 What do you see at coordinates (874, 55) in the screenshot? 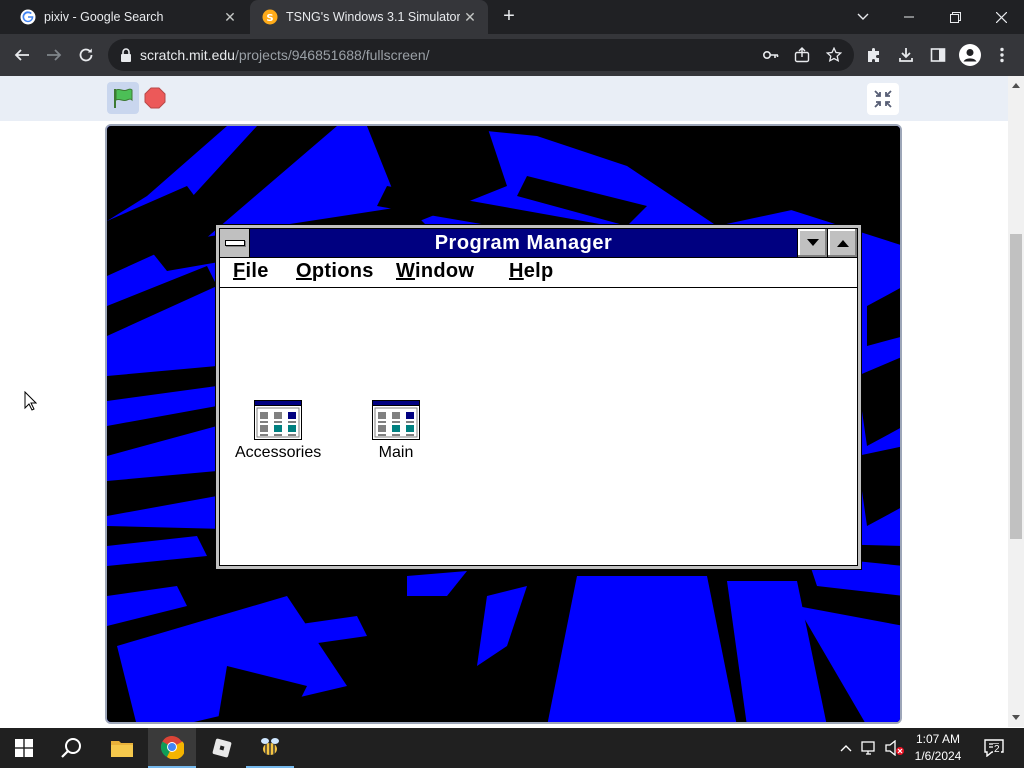
I see `extensions-button` at bounding box center [874, 55].